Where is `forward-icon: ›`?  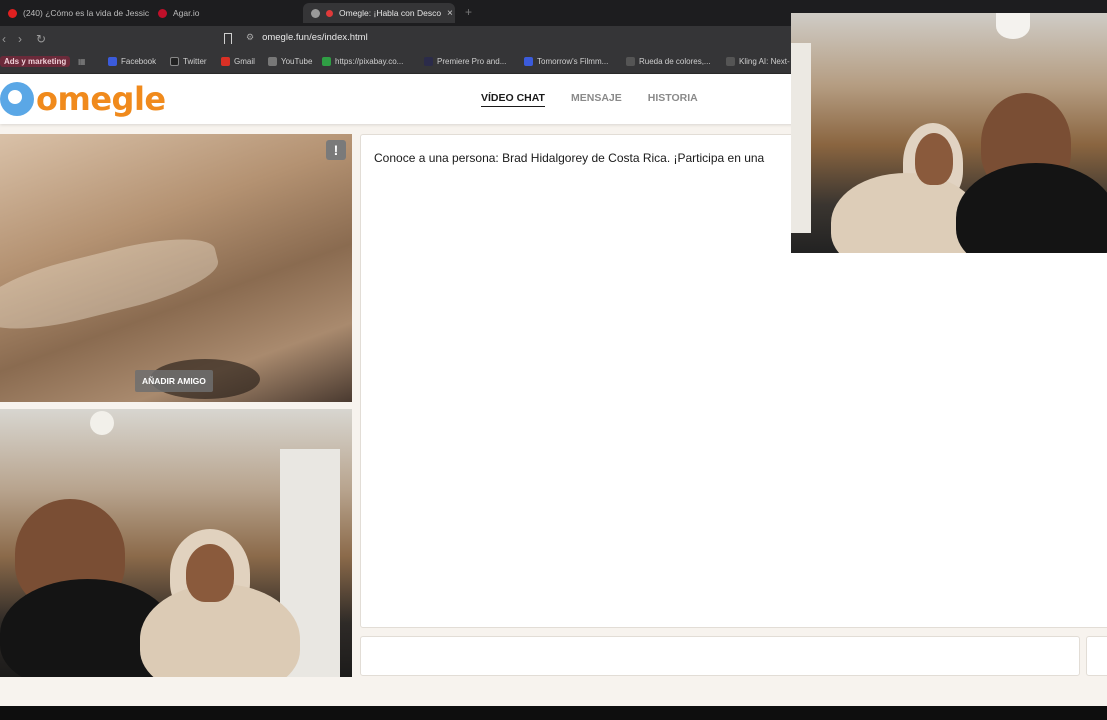
forward-icon: › is located at coordinates (20, 39).